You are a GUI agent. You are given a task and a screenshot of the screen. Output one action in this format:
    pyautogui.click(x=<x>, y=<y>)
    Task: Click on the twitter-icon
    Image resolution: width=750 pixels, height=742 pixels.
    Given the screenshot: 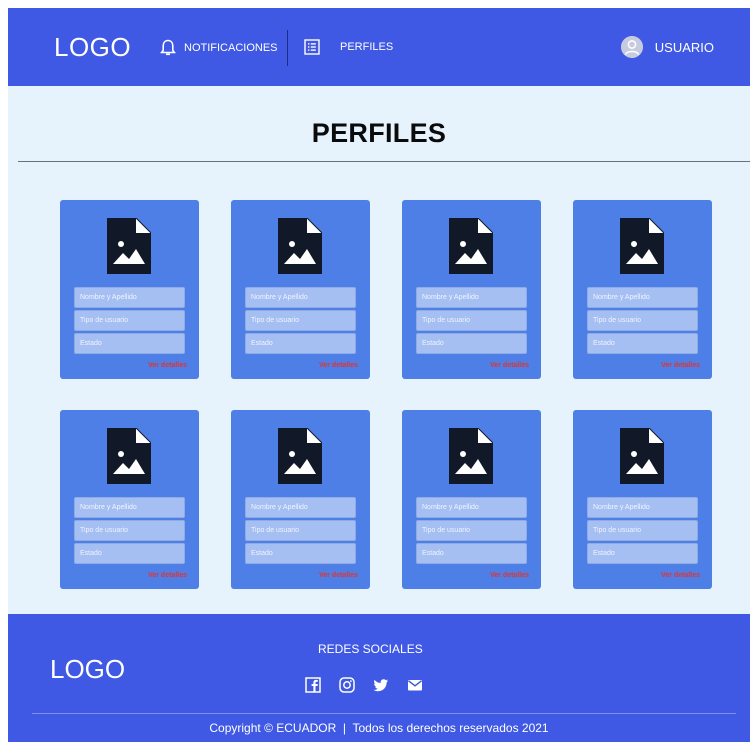 What is the action you would take?
    pyautogui.click(x=381, y=685)
    